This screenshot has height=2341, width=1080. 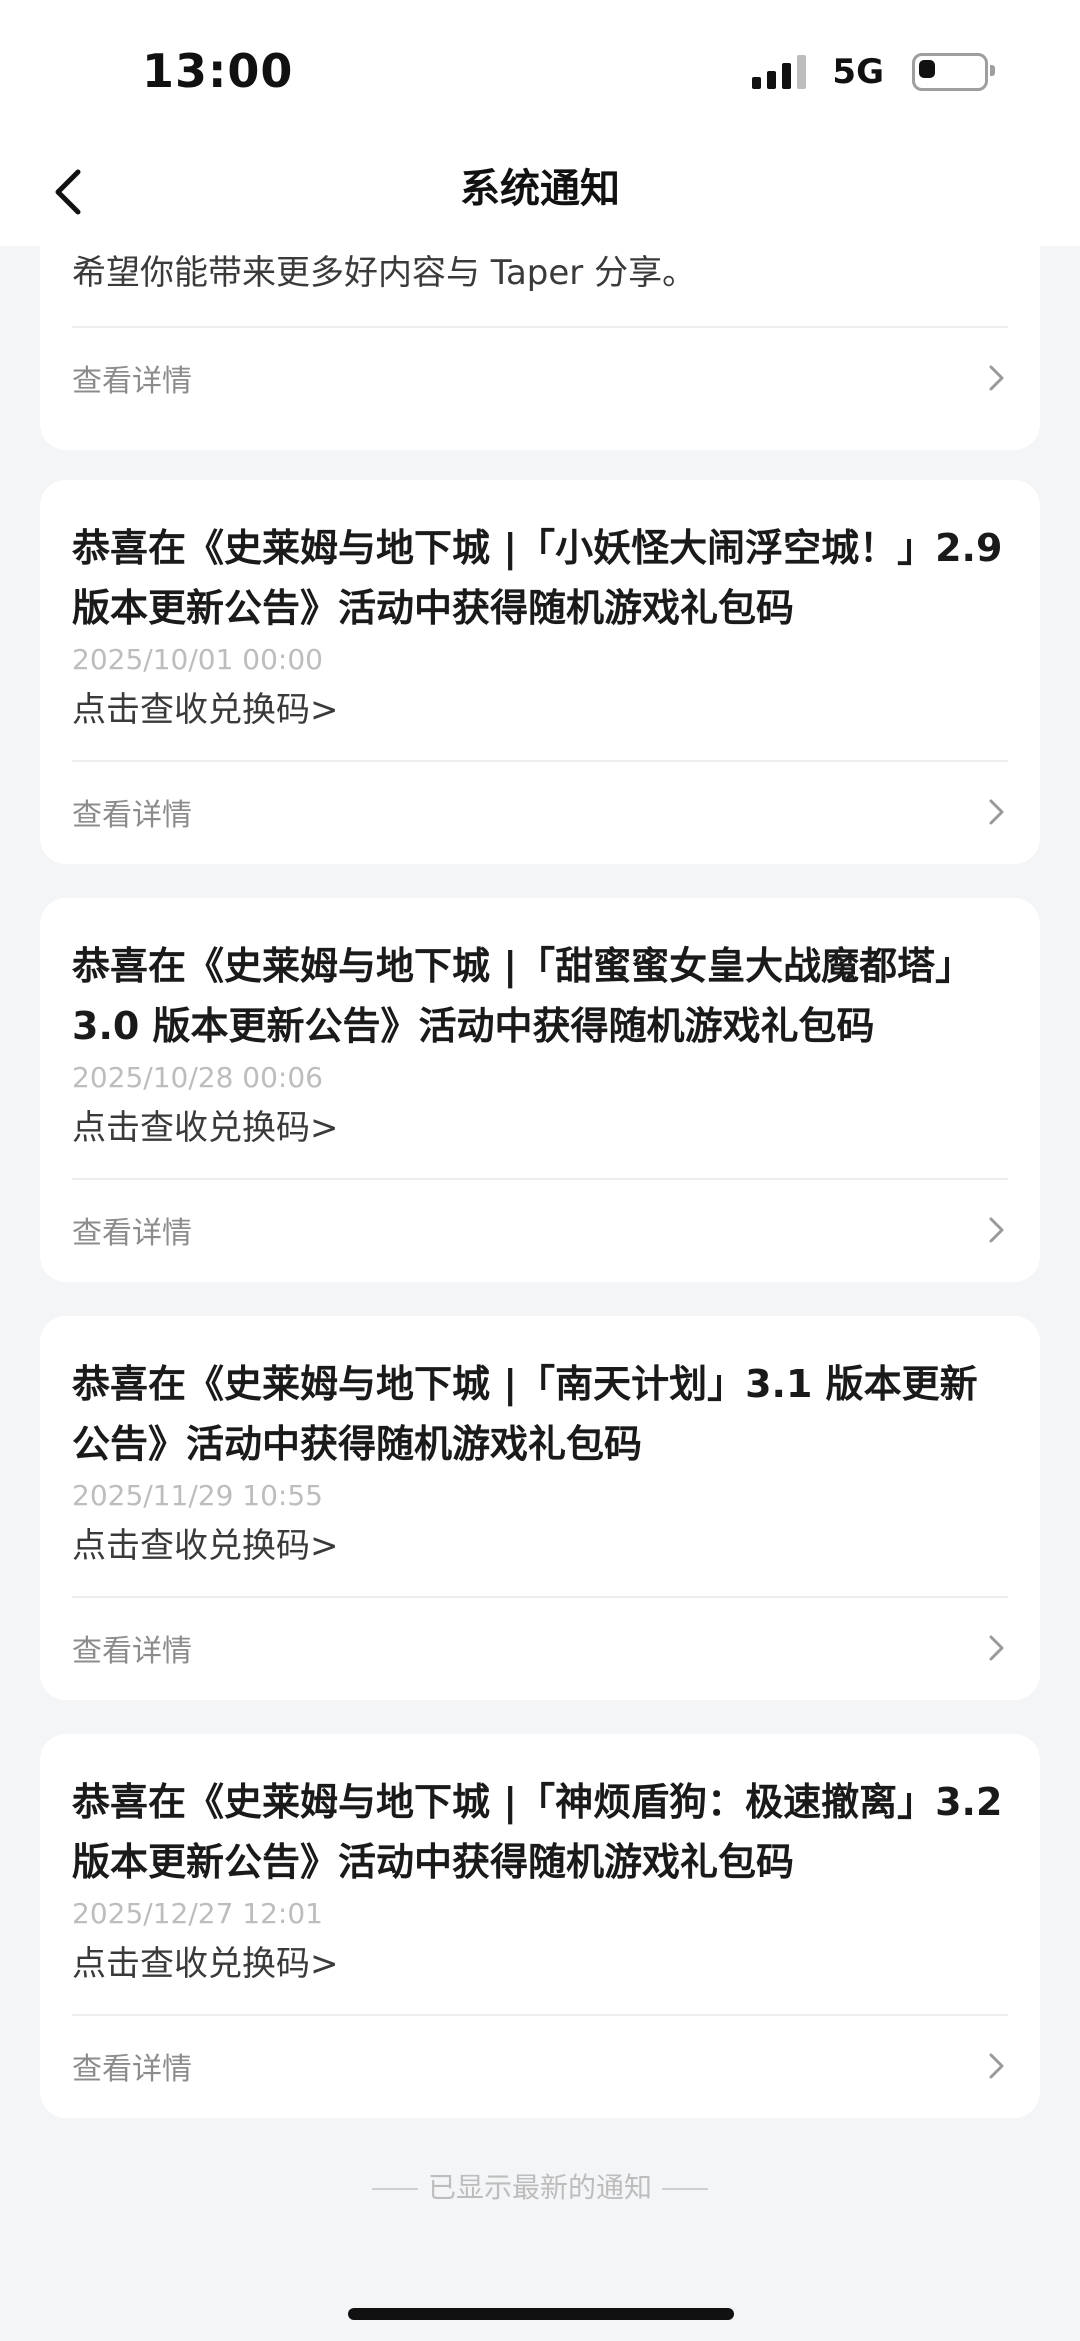 What do you see at coordinates (384, 273) in the screenshot?
I see `notification-body: 希望你能带来更多好内容与 Taper 分享。` at bounding box center [384, 273].